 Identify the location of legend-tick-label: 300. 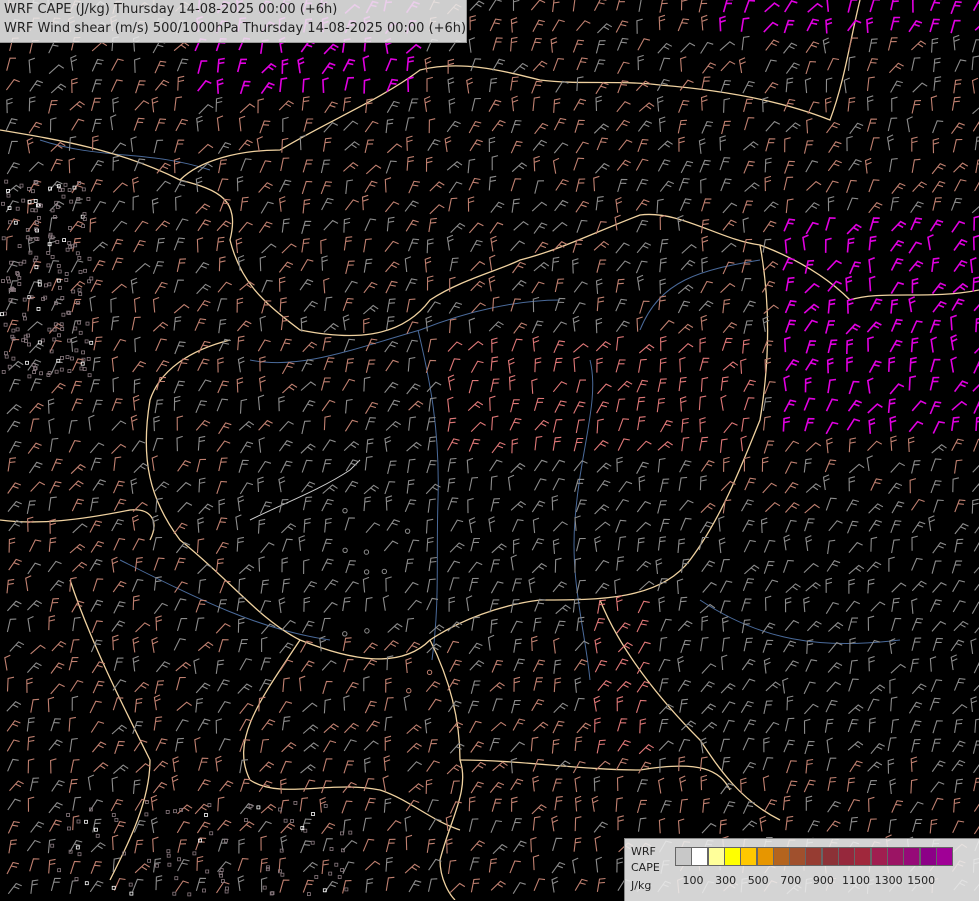
(725, 880).